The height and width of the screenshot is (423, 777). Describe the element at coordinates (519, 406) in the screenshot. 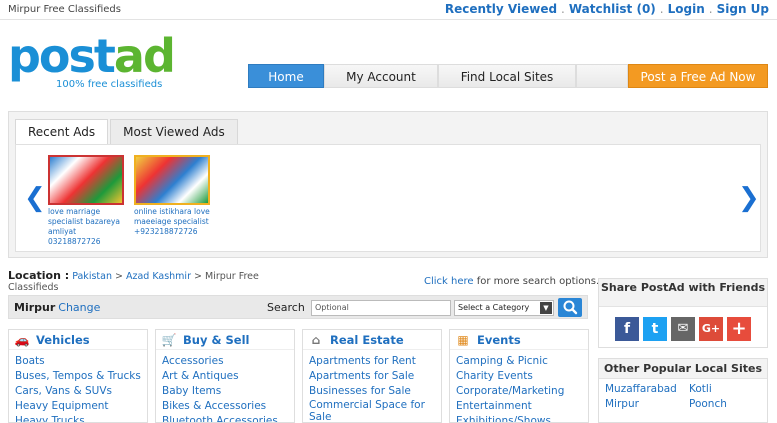

I see `category-link: Entertainment` at that location.